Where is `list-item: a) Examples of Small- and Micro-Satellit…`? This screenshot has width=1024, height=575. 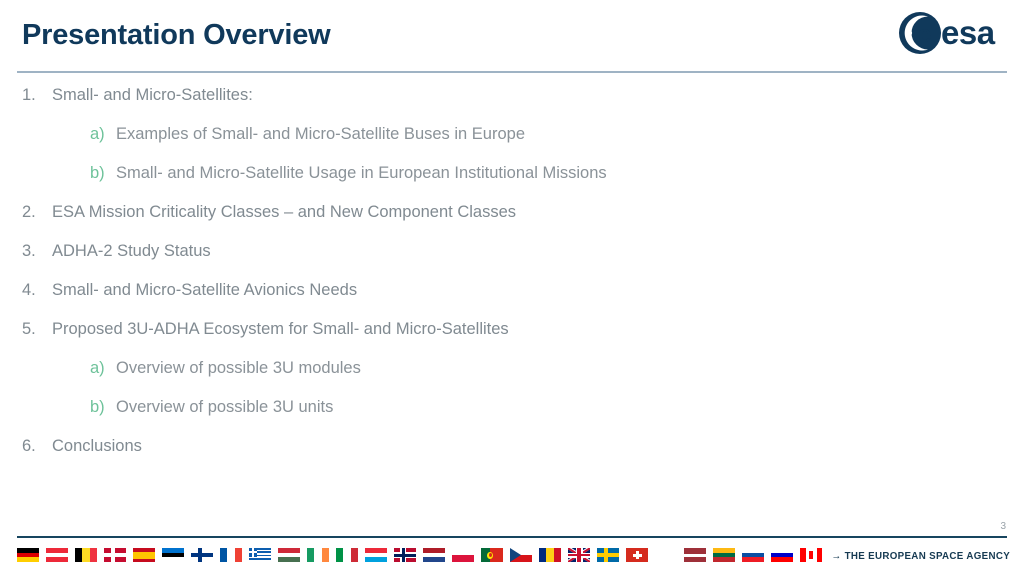
list-item: a) Examples of Small- and Micro-Satellit… is located at coordinates (512, 142).